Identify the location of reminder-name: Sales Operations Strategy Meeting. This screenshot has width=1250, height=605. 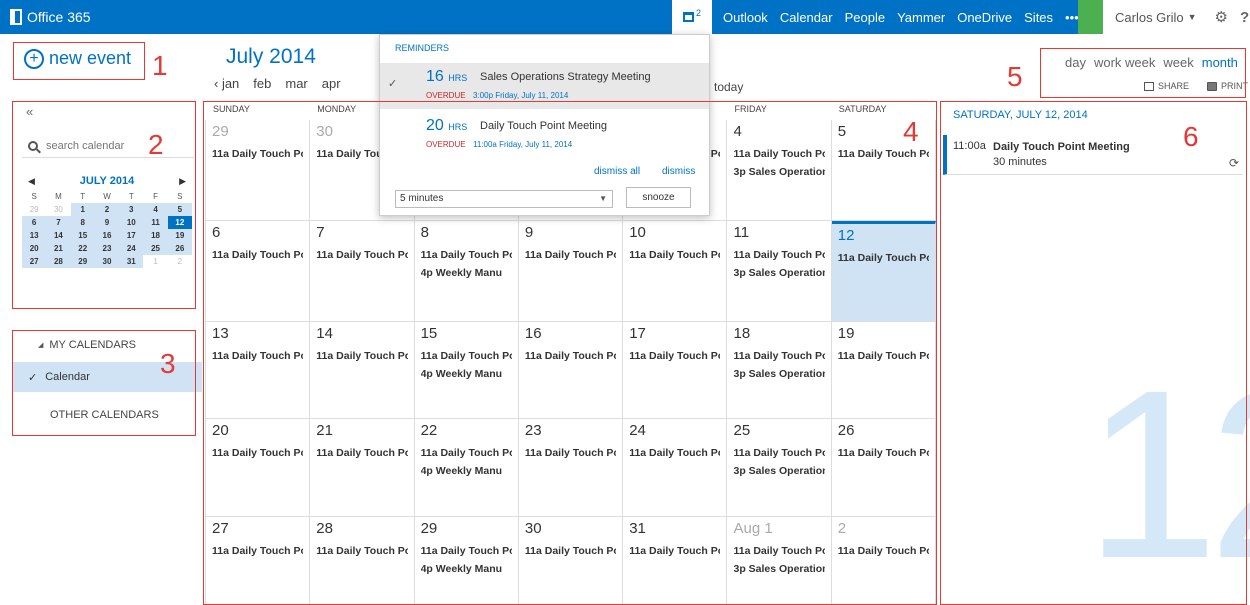
(565, 77).